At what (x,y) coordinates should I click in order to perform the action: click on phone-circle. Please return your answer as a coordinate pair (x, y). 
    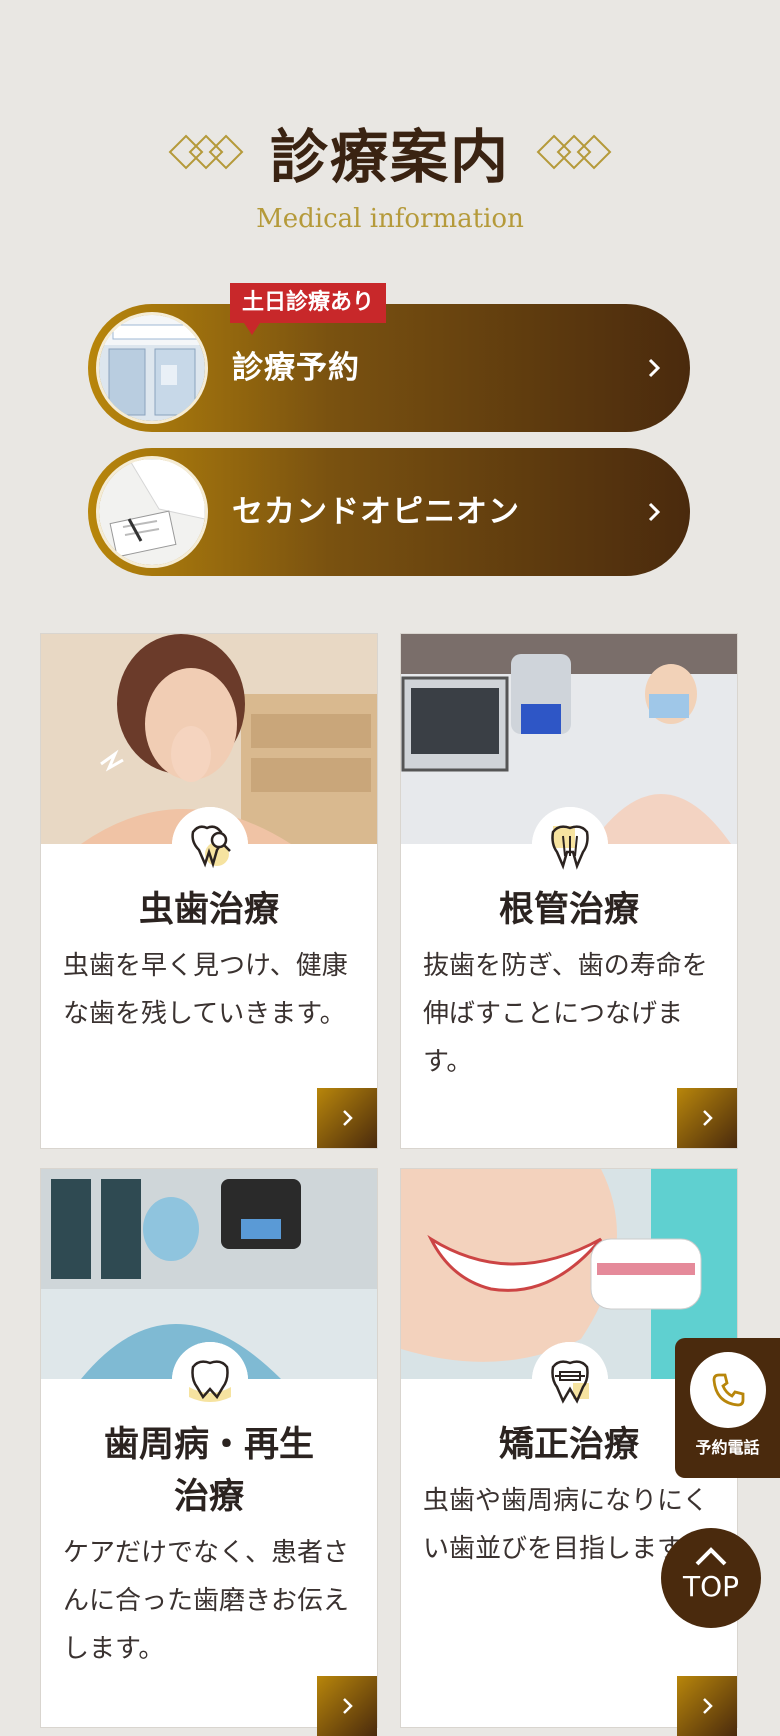
    Looking at the image, I should click on (727, 1390).